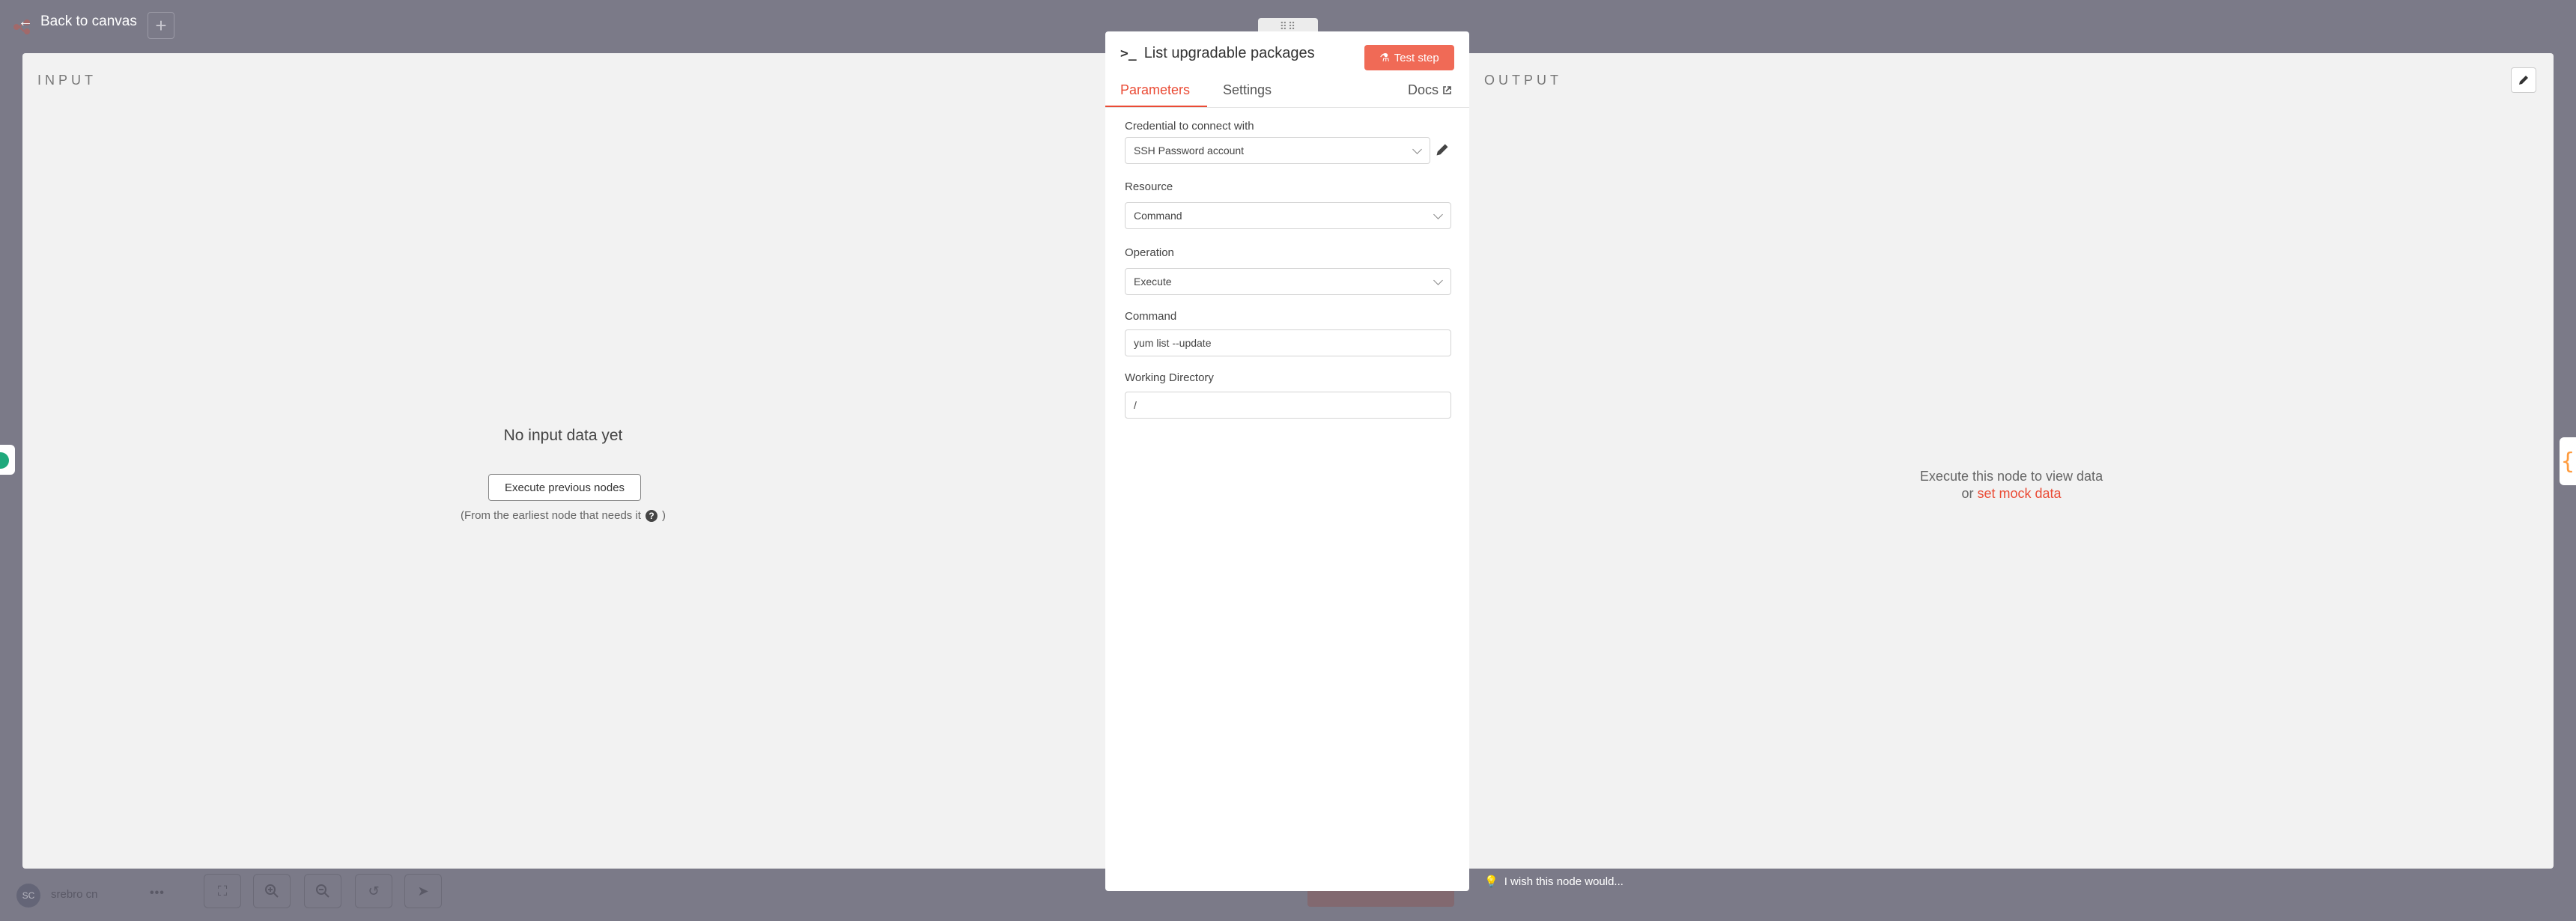 The height and width of the screenshot is (921, 2576). I want to click on set-mock-data-link: set mock data, so click(2019, 493).